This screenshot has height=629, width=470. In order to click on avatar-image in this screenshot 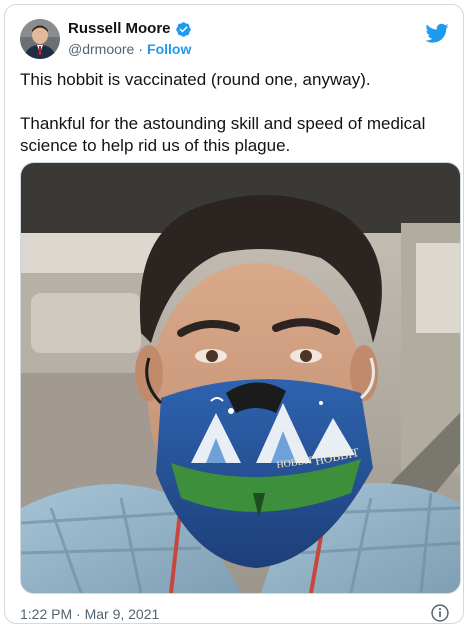, I will do `click(40, 39)`.